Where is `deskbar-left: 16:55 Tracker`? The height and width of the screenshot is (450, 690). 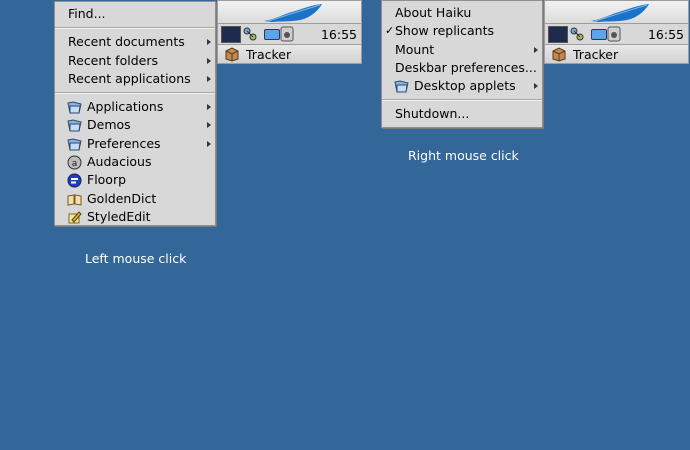 deskbar-left: 16:55 Tracker is located at coordinates (289, 32).